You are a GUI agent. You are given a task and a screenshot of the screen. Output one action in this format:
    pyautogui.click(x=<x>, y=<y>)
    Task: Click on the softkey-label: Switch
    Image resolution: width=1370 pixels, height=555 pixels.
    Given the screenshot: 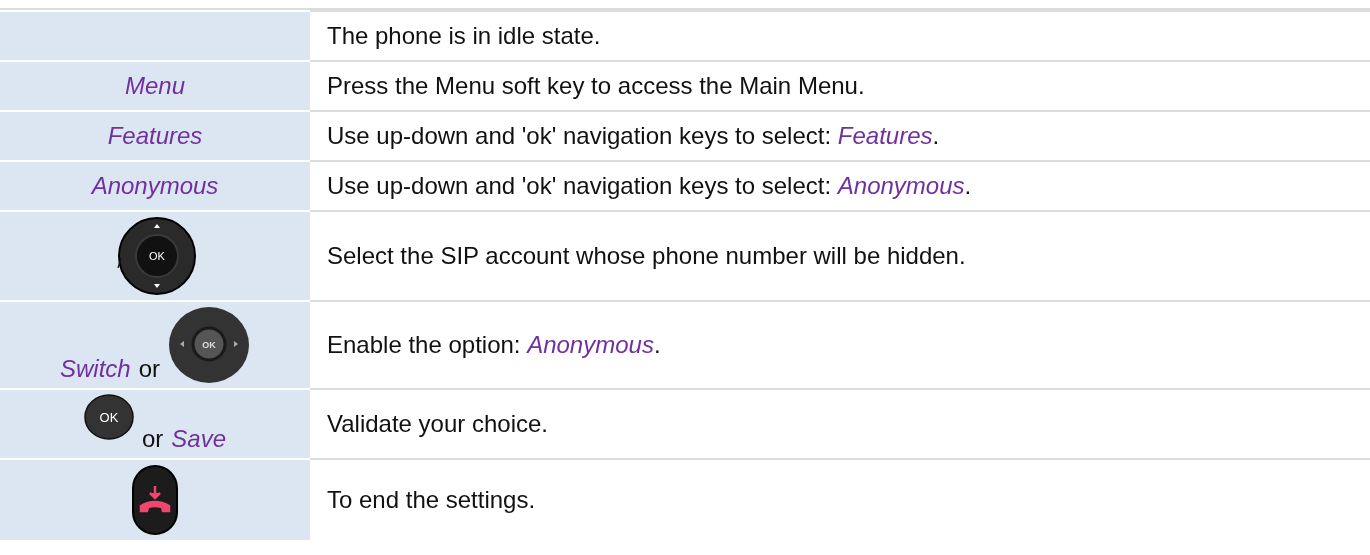 What is the action you would take?
    pyautogui.click(x=95, y=369)
    